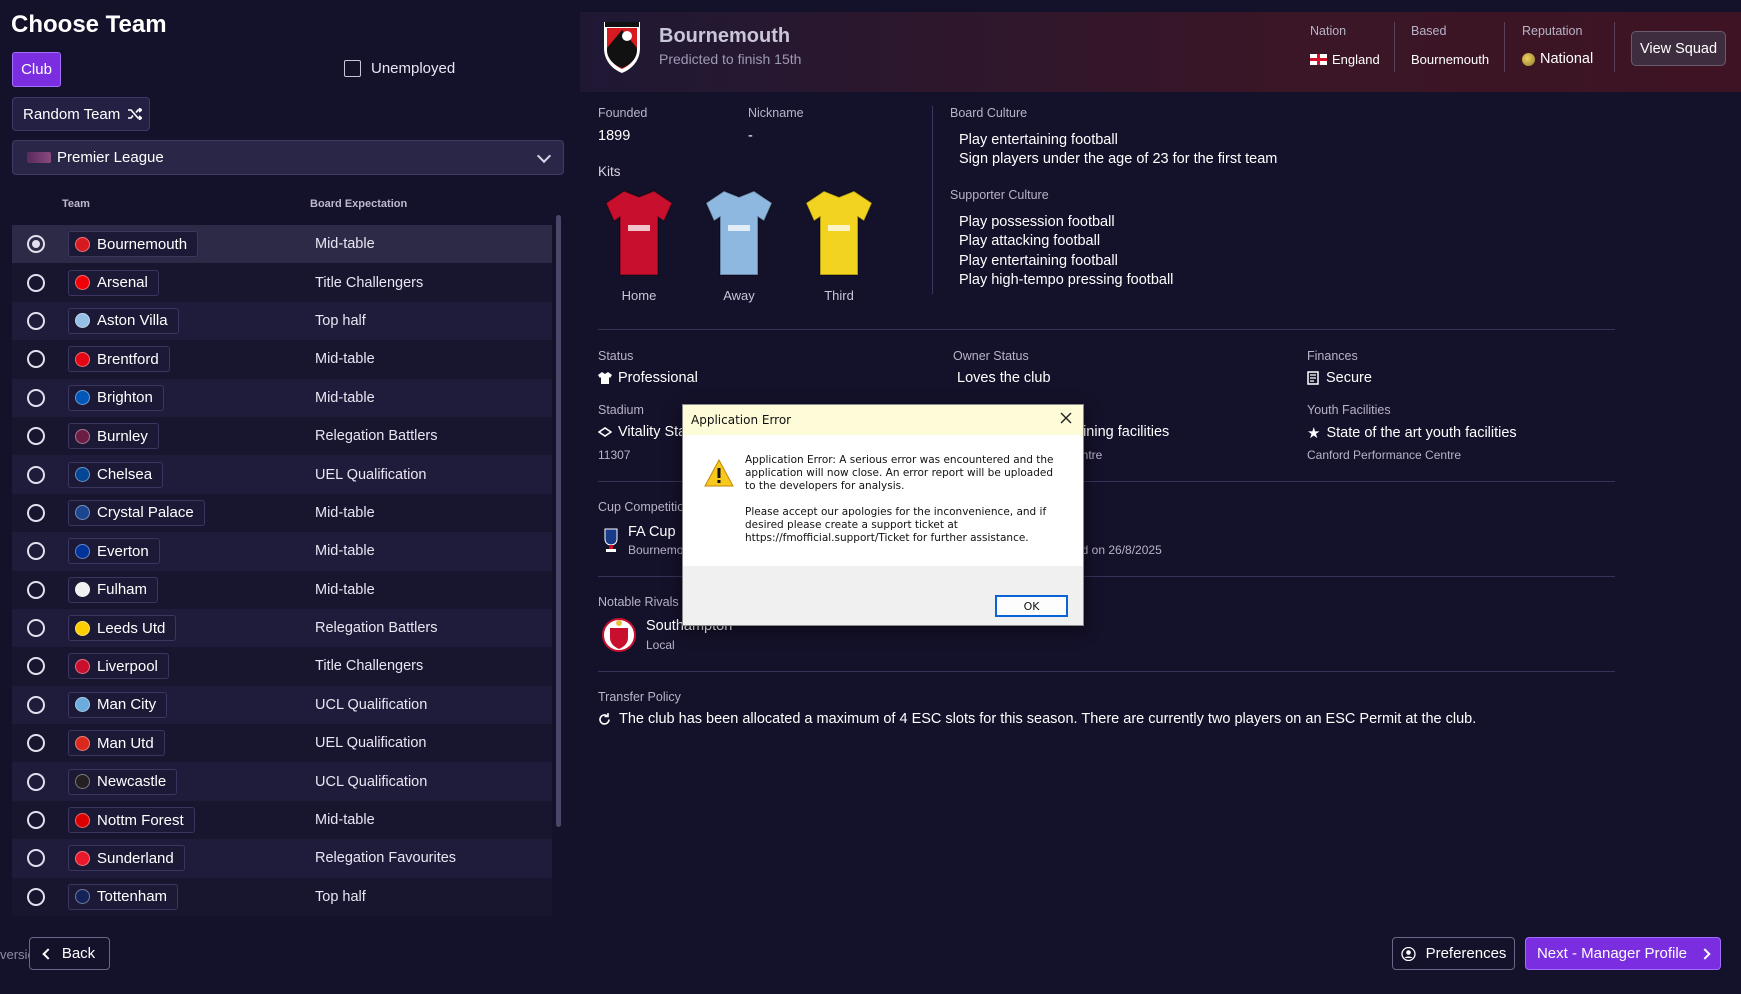 The width and height of the screenshot is (1741, 994). I want to click on unemployed-toggle: Unemployed, so click(399, 68).